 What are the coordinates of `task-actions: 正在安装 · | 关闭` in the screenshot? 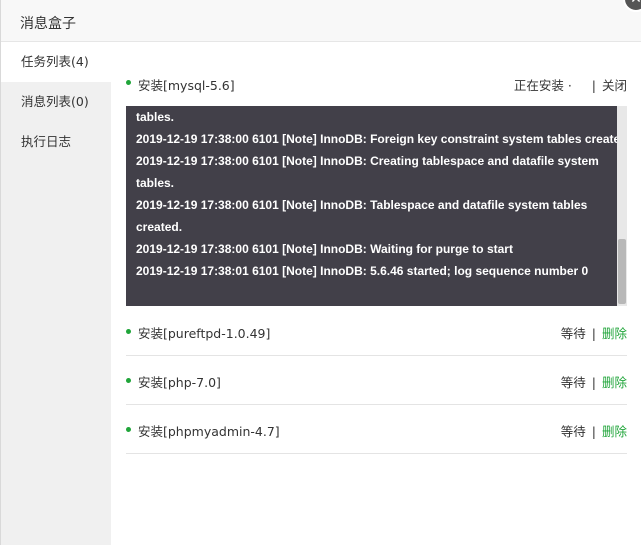 It's located at (570, 84).